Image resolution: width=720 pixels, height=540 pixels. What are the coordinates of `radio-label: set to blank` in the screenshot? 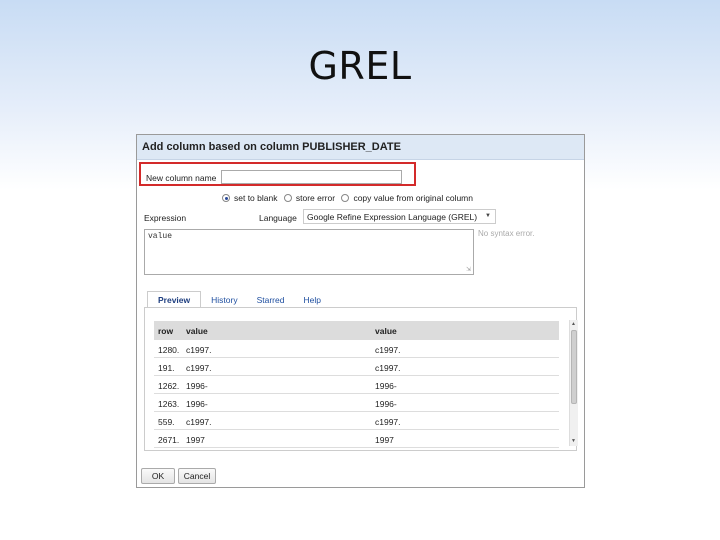 It's located at (256, 198).